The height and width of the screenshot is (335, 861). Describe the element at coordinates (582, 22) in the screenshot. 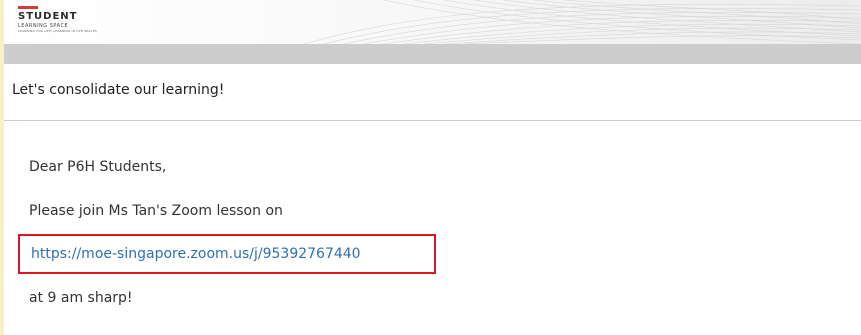

I see `banner-line-pattern` at that location.